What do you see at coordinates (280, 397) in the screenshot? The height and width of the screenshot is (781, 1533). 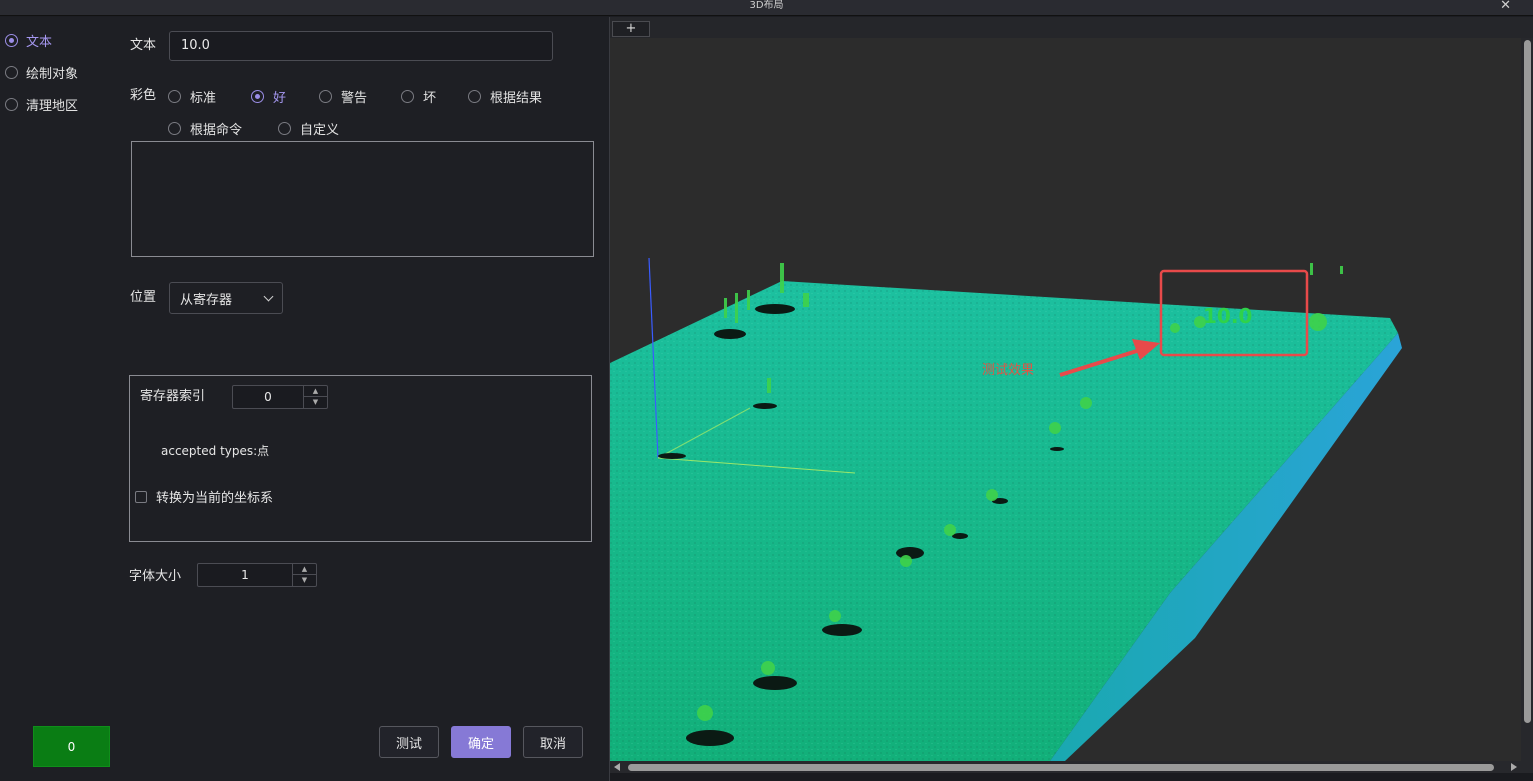 I see `register-index-spinbox: 0 ▲ ▼` at bounding box center [280, 397].